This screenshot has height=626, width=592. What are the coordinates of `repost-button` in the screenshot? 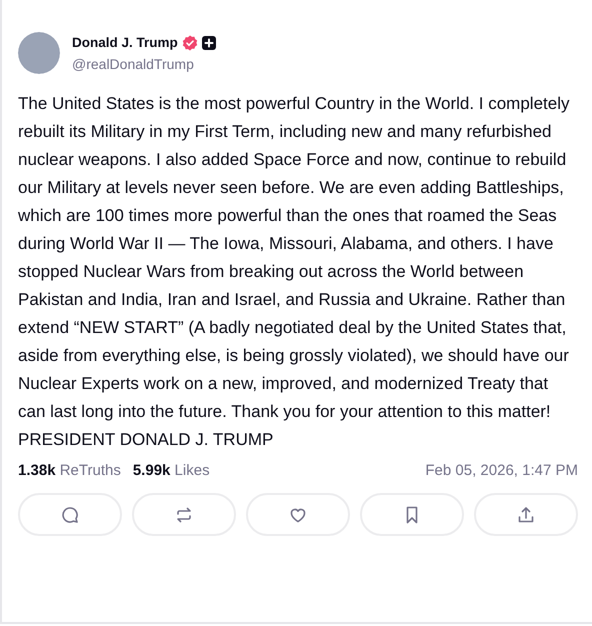 It's located at (184, 514).